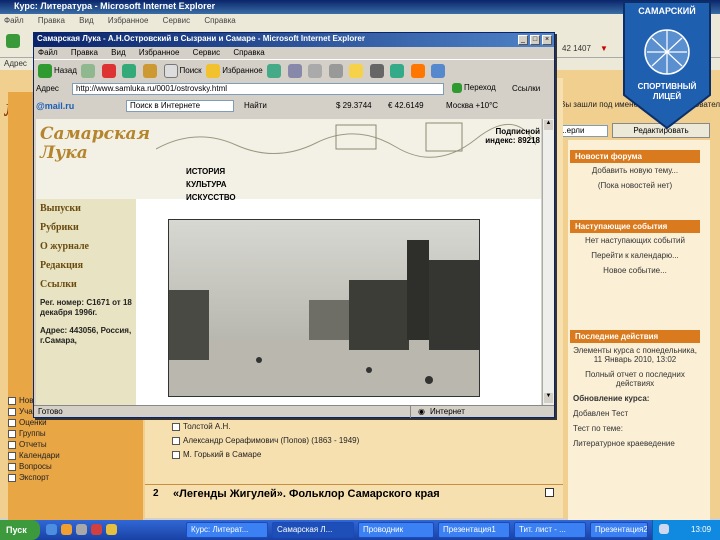 The image size is (720, 540). I want to click on task-explorer: Проводник, so click(396, 530).